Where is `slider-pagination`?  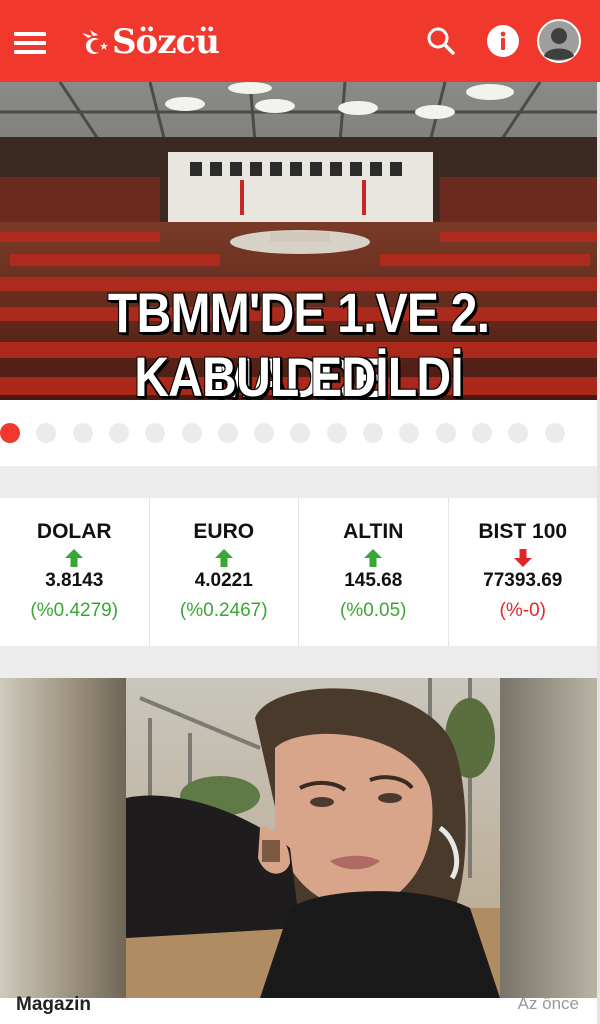 slider-pagination is located at coordinates (298, 433).